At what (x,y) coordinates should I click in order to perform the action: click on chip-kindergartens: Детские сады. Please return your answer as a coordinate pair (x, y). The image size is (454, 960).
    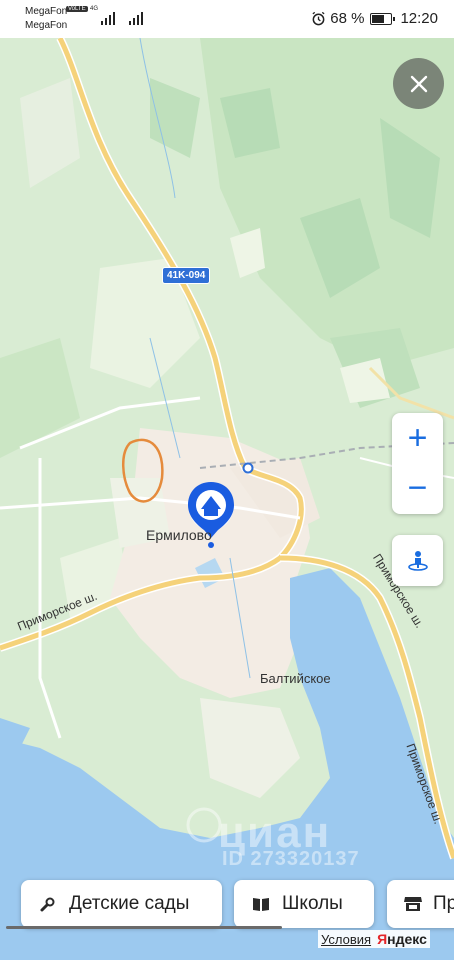
    Looking at the image, I should click on (121, 904).